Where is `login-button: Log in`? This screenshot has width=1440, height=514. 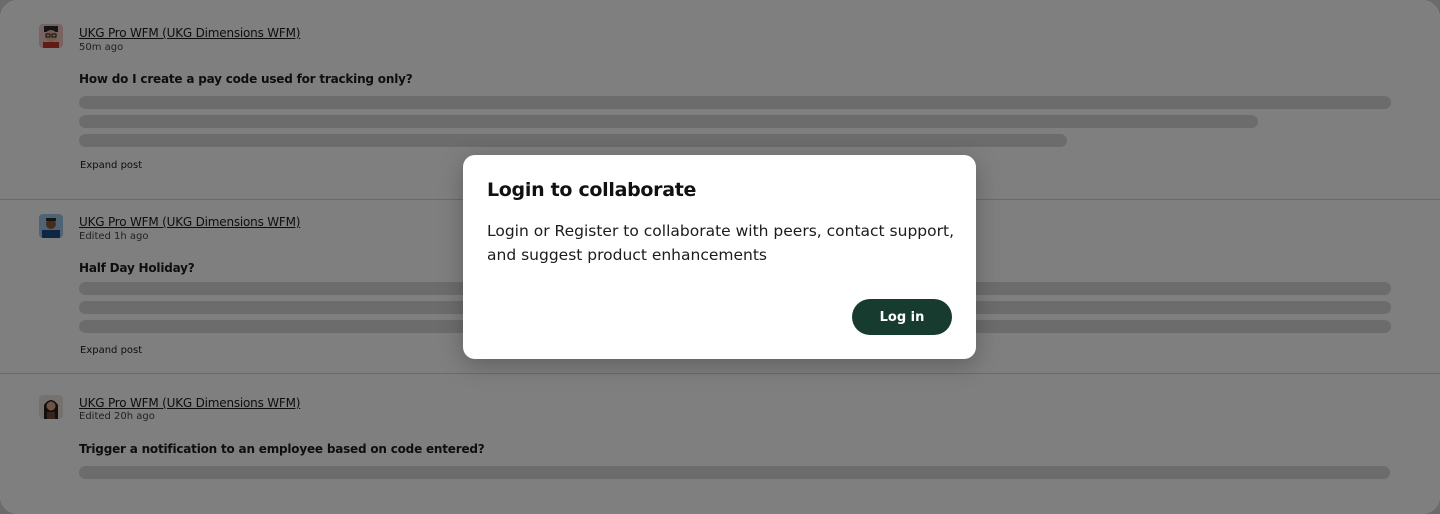 login-button: Log in is located at coordinates (902, 317).